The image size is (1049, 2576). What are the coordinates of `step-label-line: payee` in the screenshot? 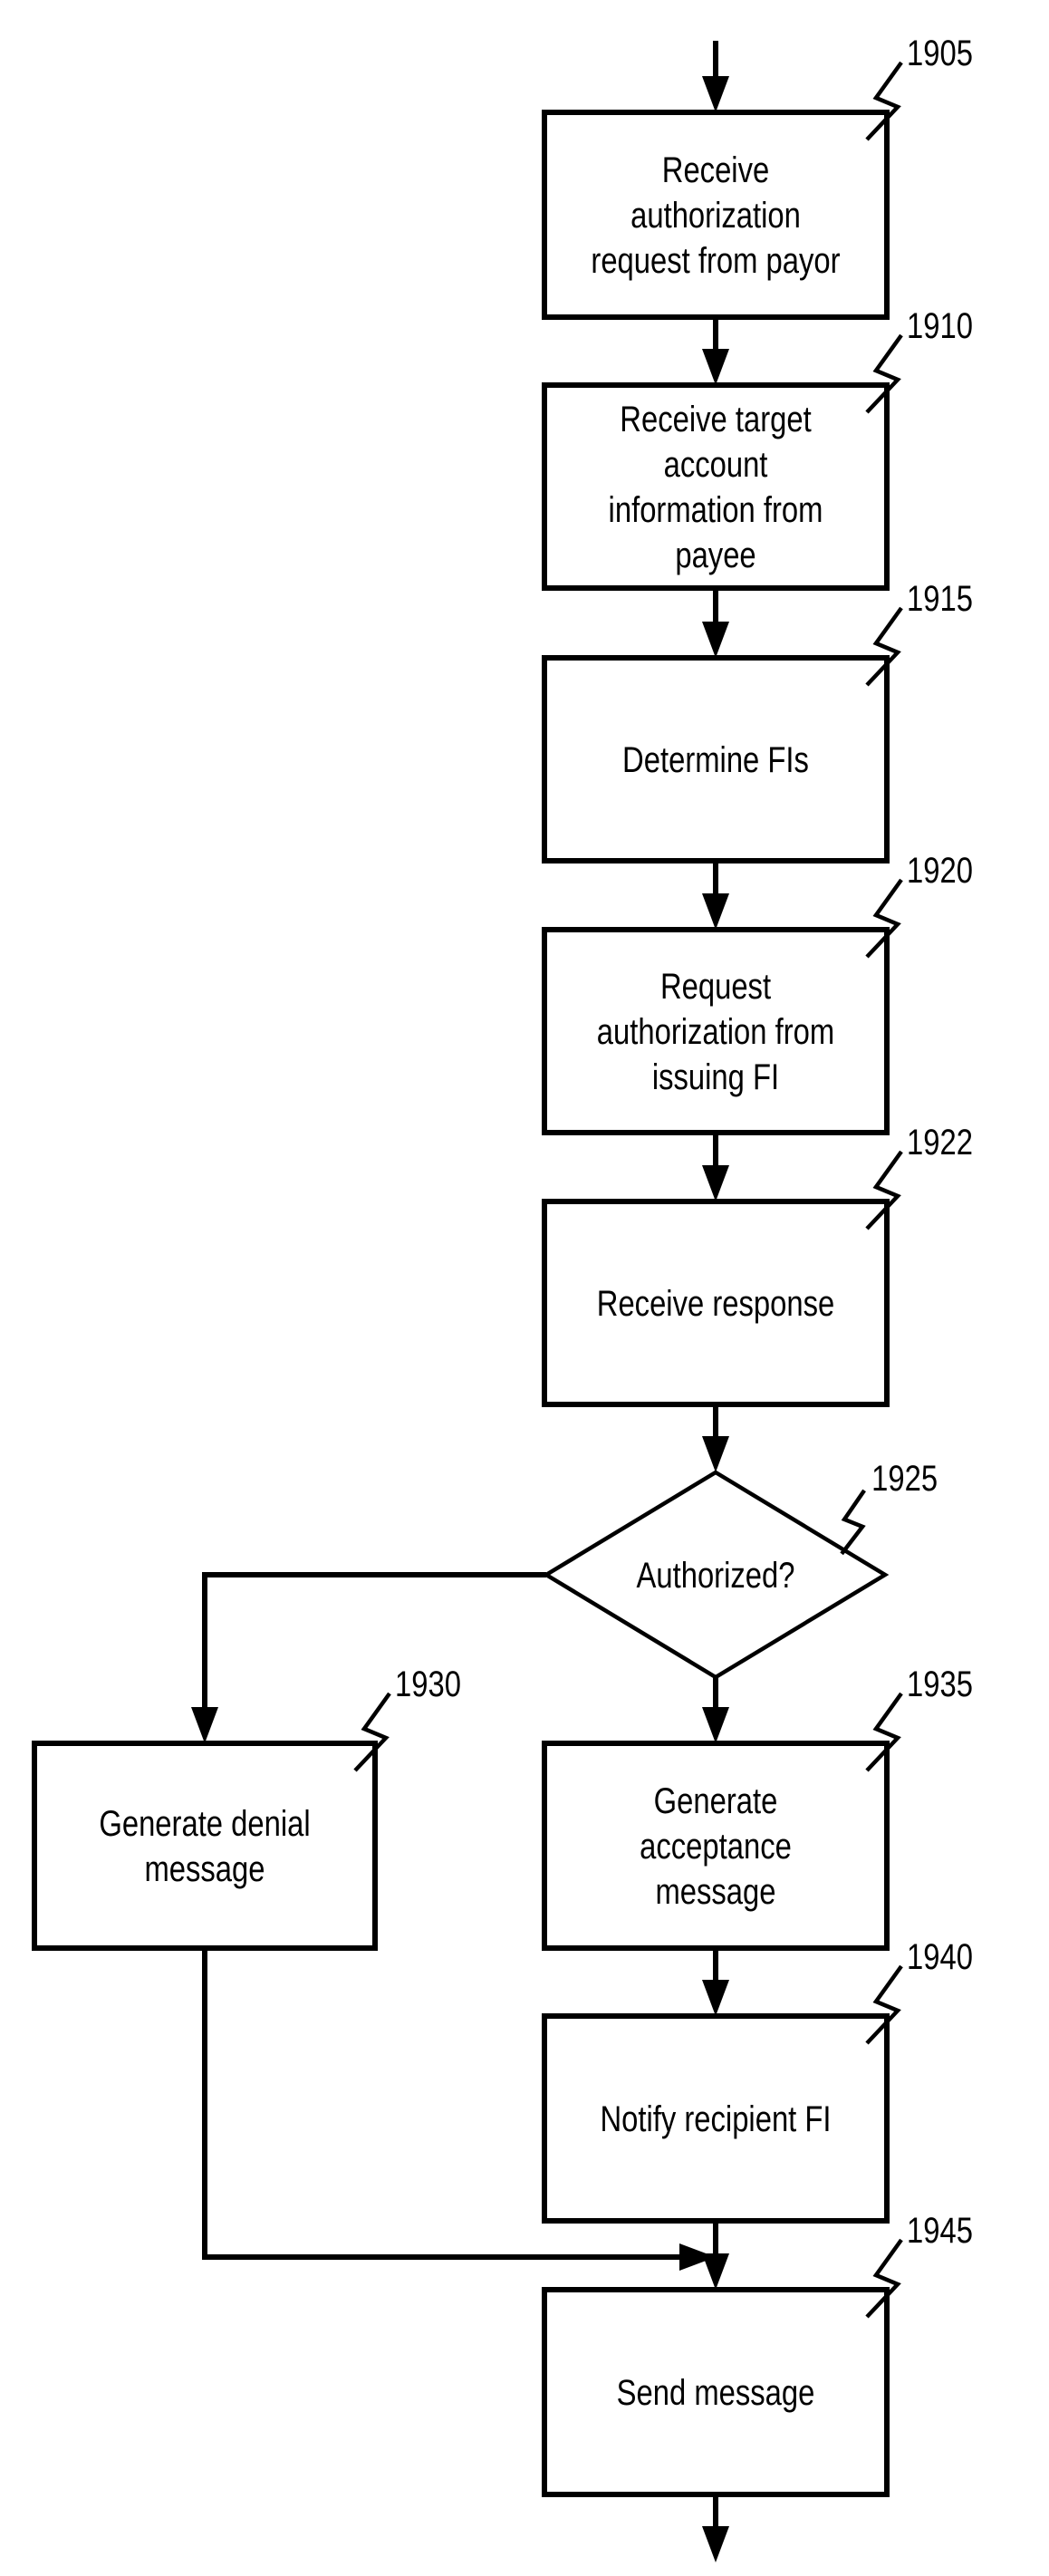 It's located at (715, 555).